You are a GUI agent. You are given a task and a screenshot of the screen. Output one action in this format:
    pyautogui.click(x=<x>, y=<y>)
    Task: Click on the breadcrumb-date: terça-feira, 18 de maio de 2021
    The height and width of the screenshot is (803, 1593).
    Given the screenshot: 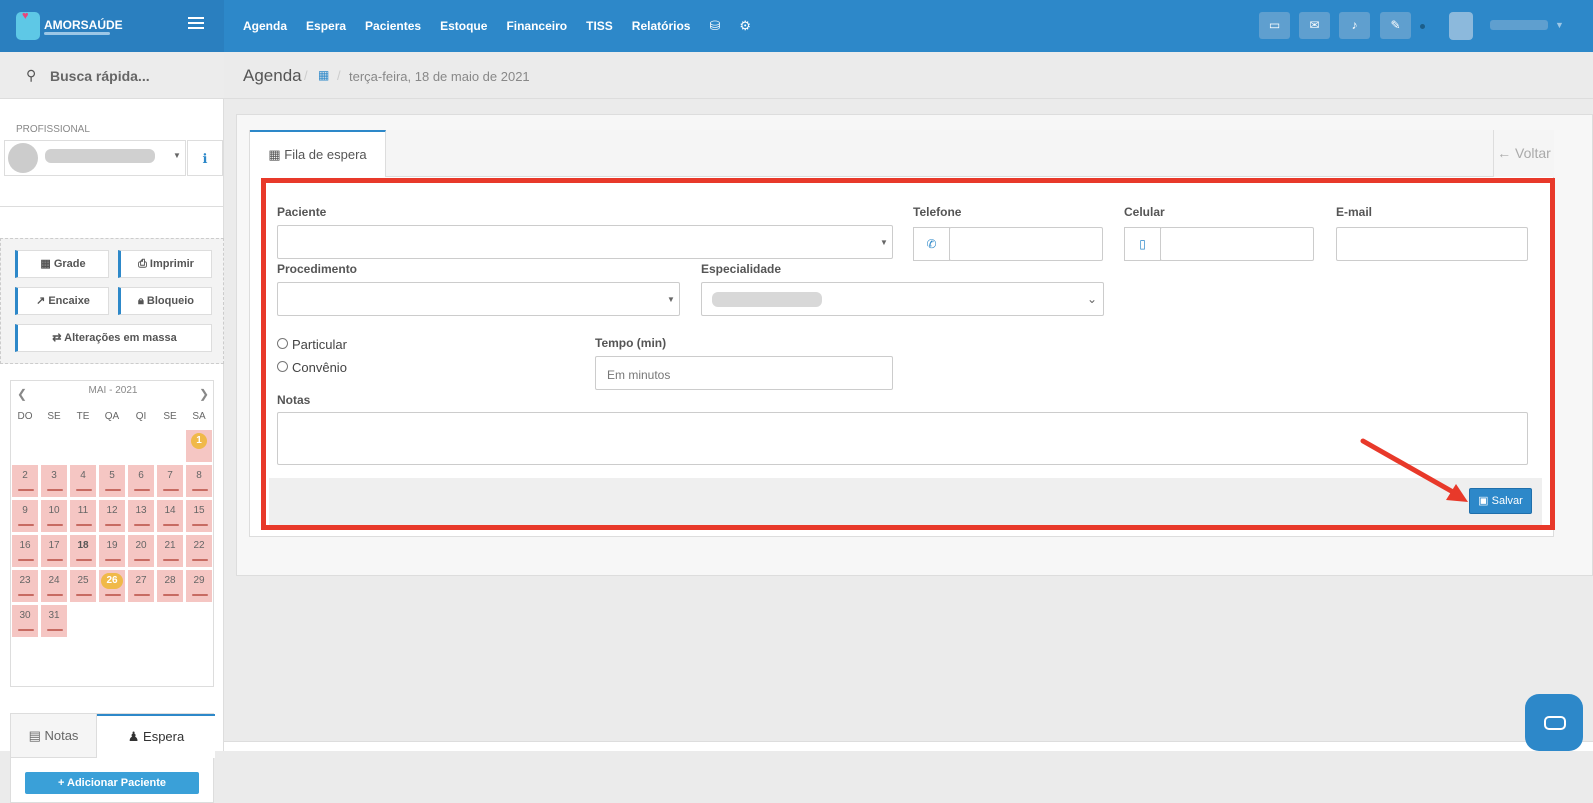 What is the action you would take?
    pyautogui.click(x=439, y=76)
    